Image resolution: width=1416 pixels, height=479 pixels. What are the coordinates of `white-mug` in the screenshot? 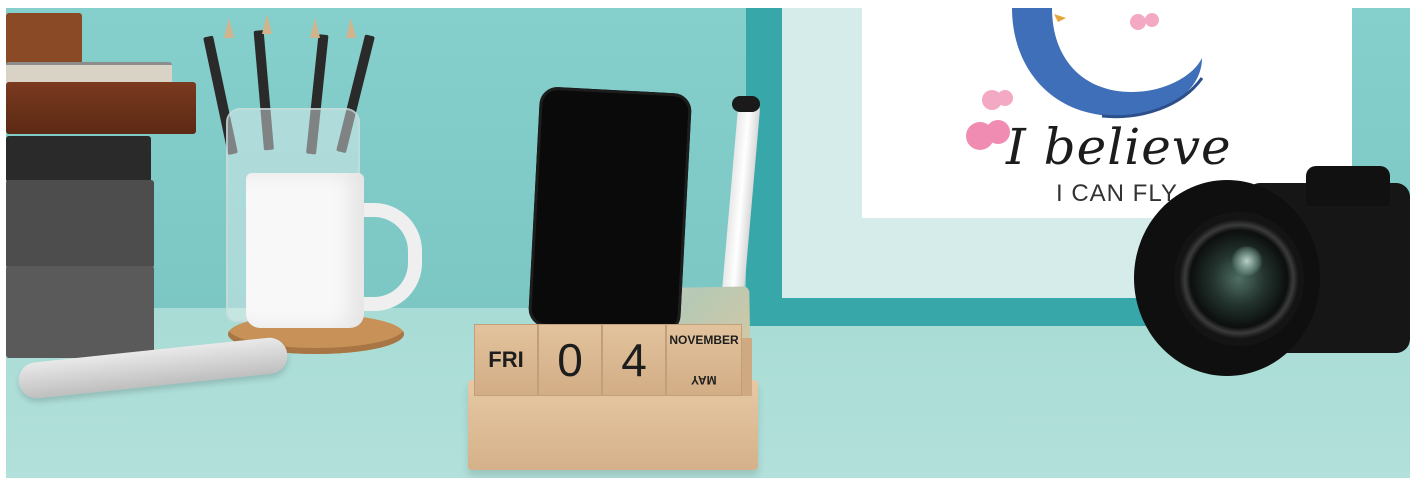 It's located at (305, 250).